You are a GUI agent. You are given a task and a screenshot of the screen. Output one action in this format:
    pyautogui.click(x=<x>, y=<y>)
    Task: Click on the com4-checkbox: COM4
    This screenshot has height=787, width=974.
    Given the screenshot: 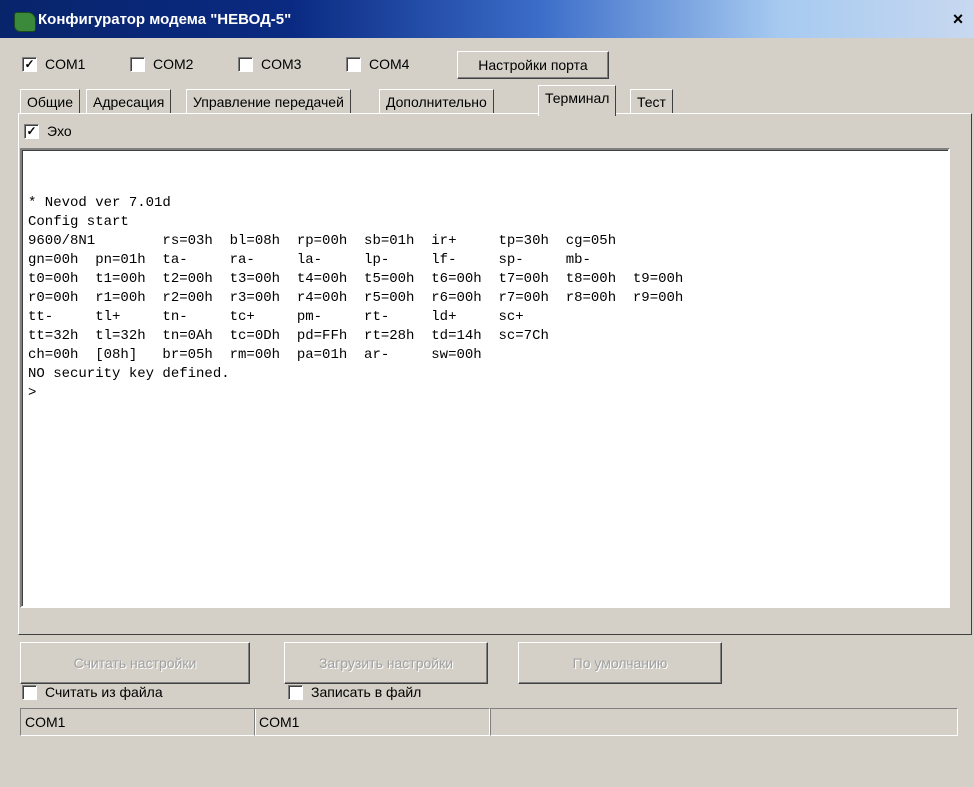 What is the action you would take?
    pyautogui.click(x=377, y=64)
    